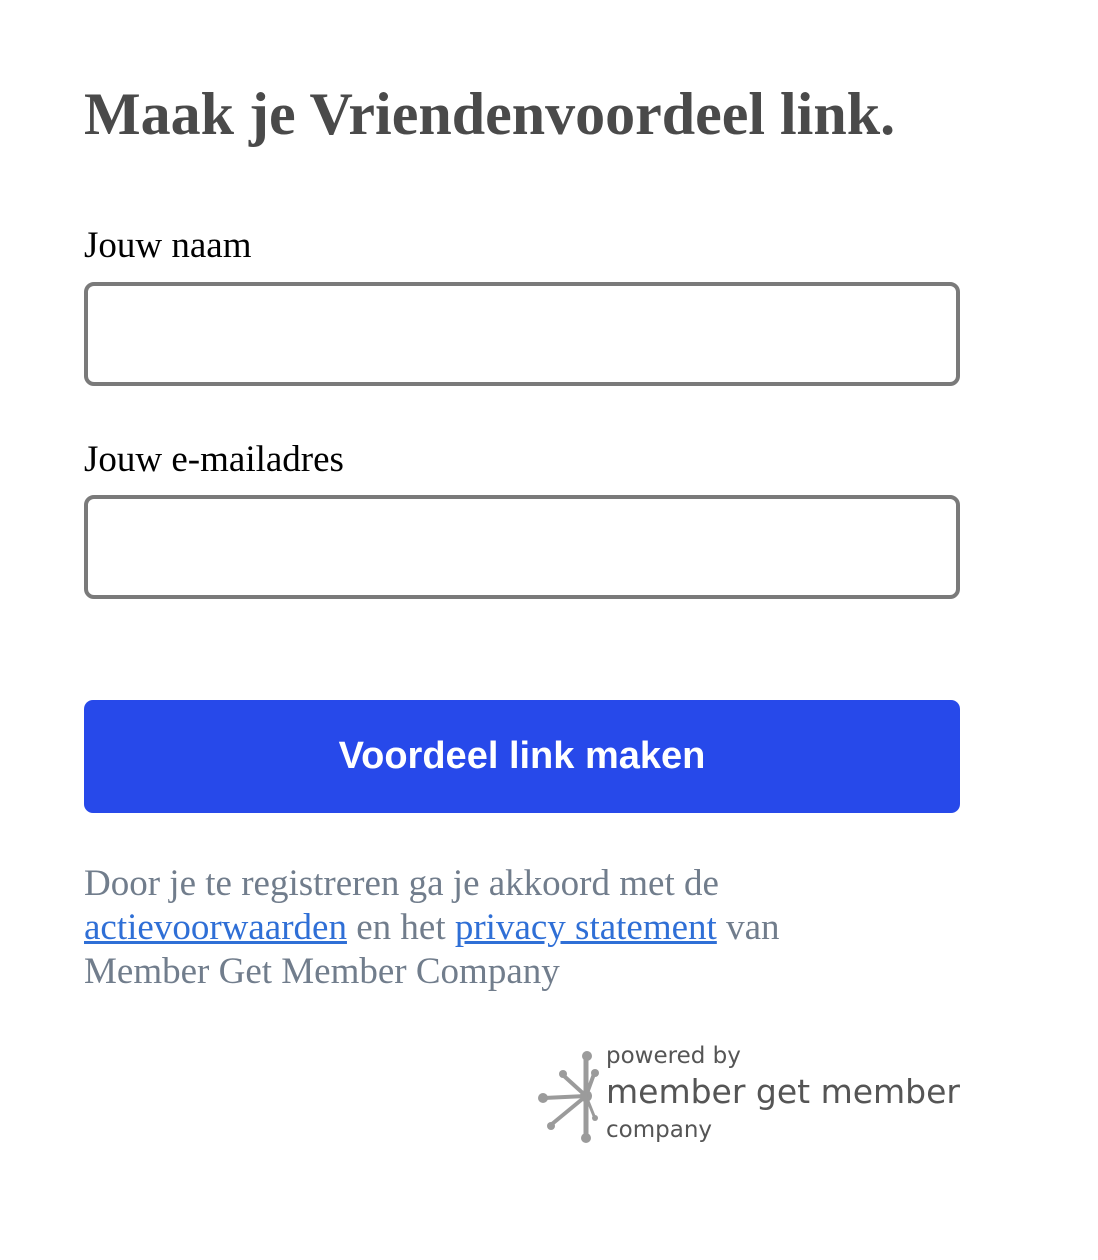 The width and height of the screenshot is (1098, 1260). What do you see at coordinates (522, 334) in the screenshot?
I see `name-input` at bounding box center [522, 334].